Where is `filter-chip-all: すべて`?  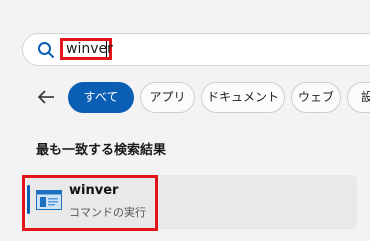
filter-chip-all: すべて is located at coordinates (101, 97).